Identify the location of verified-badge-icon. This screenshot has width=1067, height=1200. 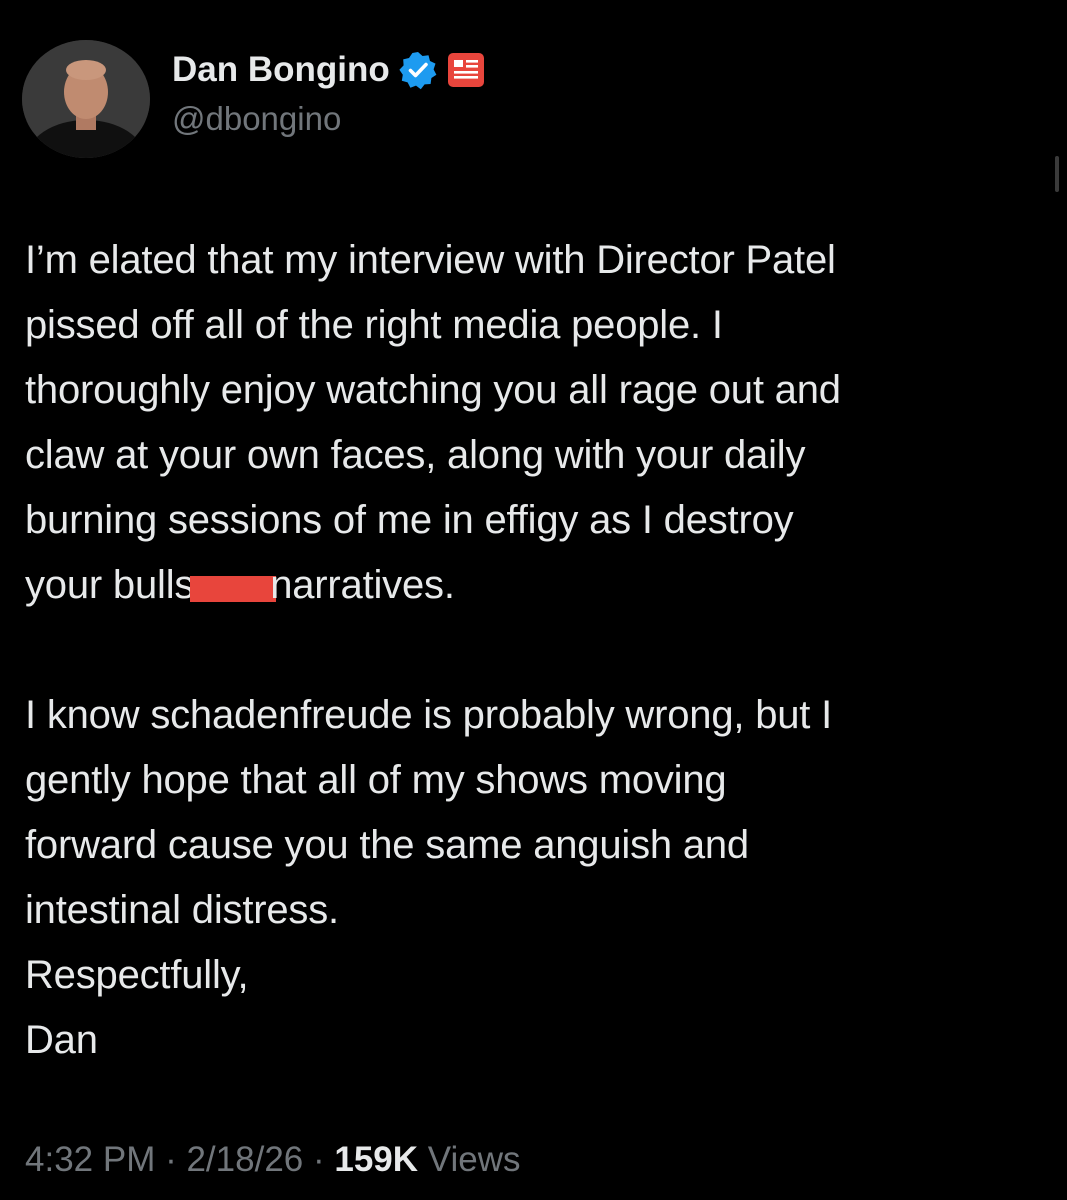
(418, 70).